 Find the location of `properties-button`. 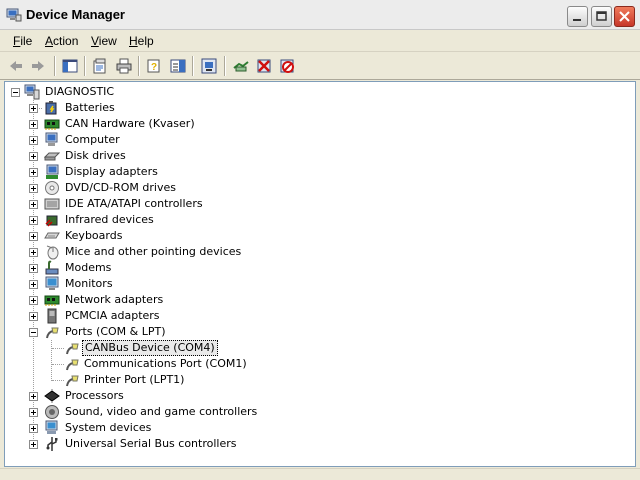

properties-button is located at coordinates (100, 66).